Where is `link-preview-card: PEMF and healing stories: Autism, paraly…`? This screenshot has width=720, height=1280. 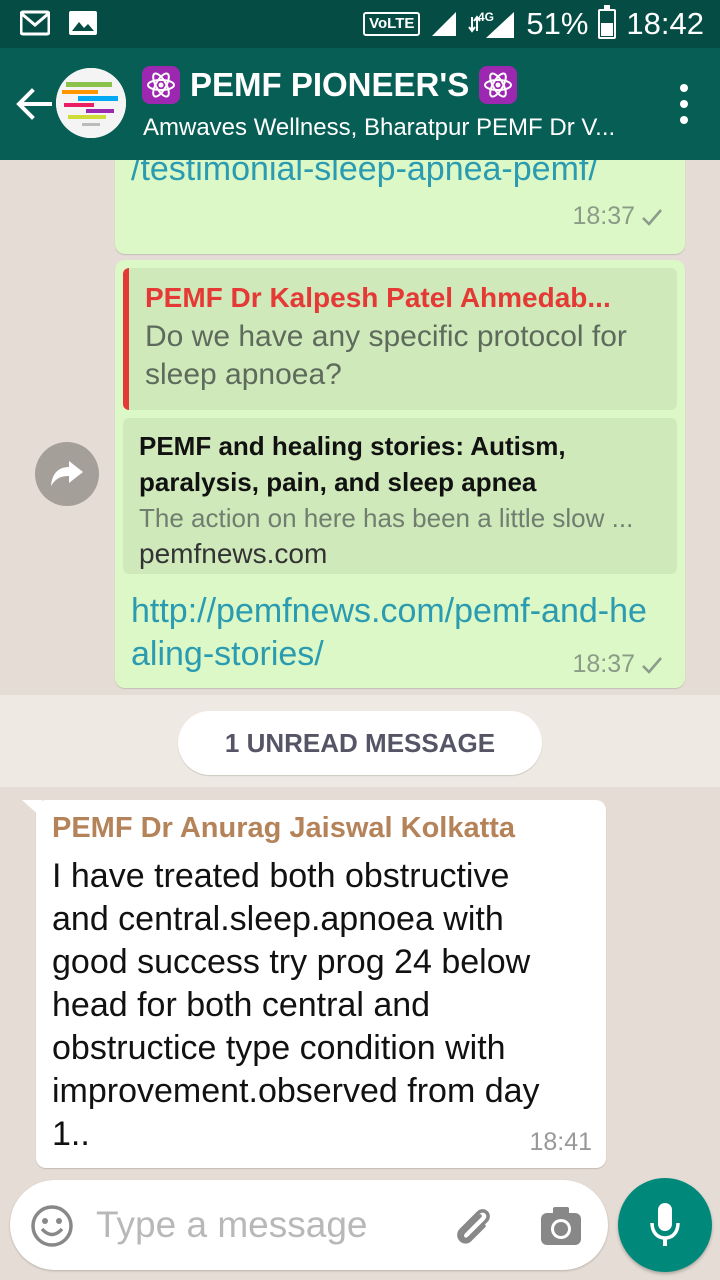 link-preview-card: PEMF and healing stories: Autism, paraly… is located at coordinates (400, 496).